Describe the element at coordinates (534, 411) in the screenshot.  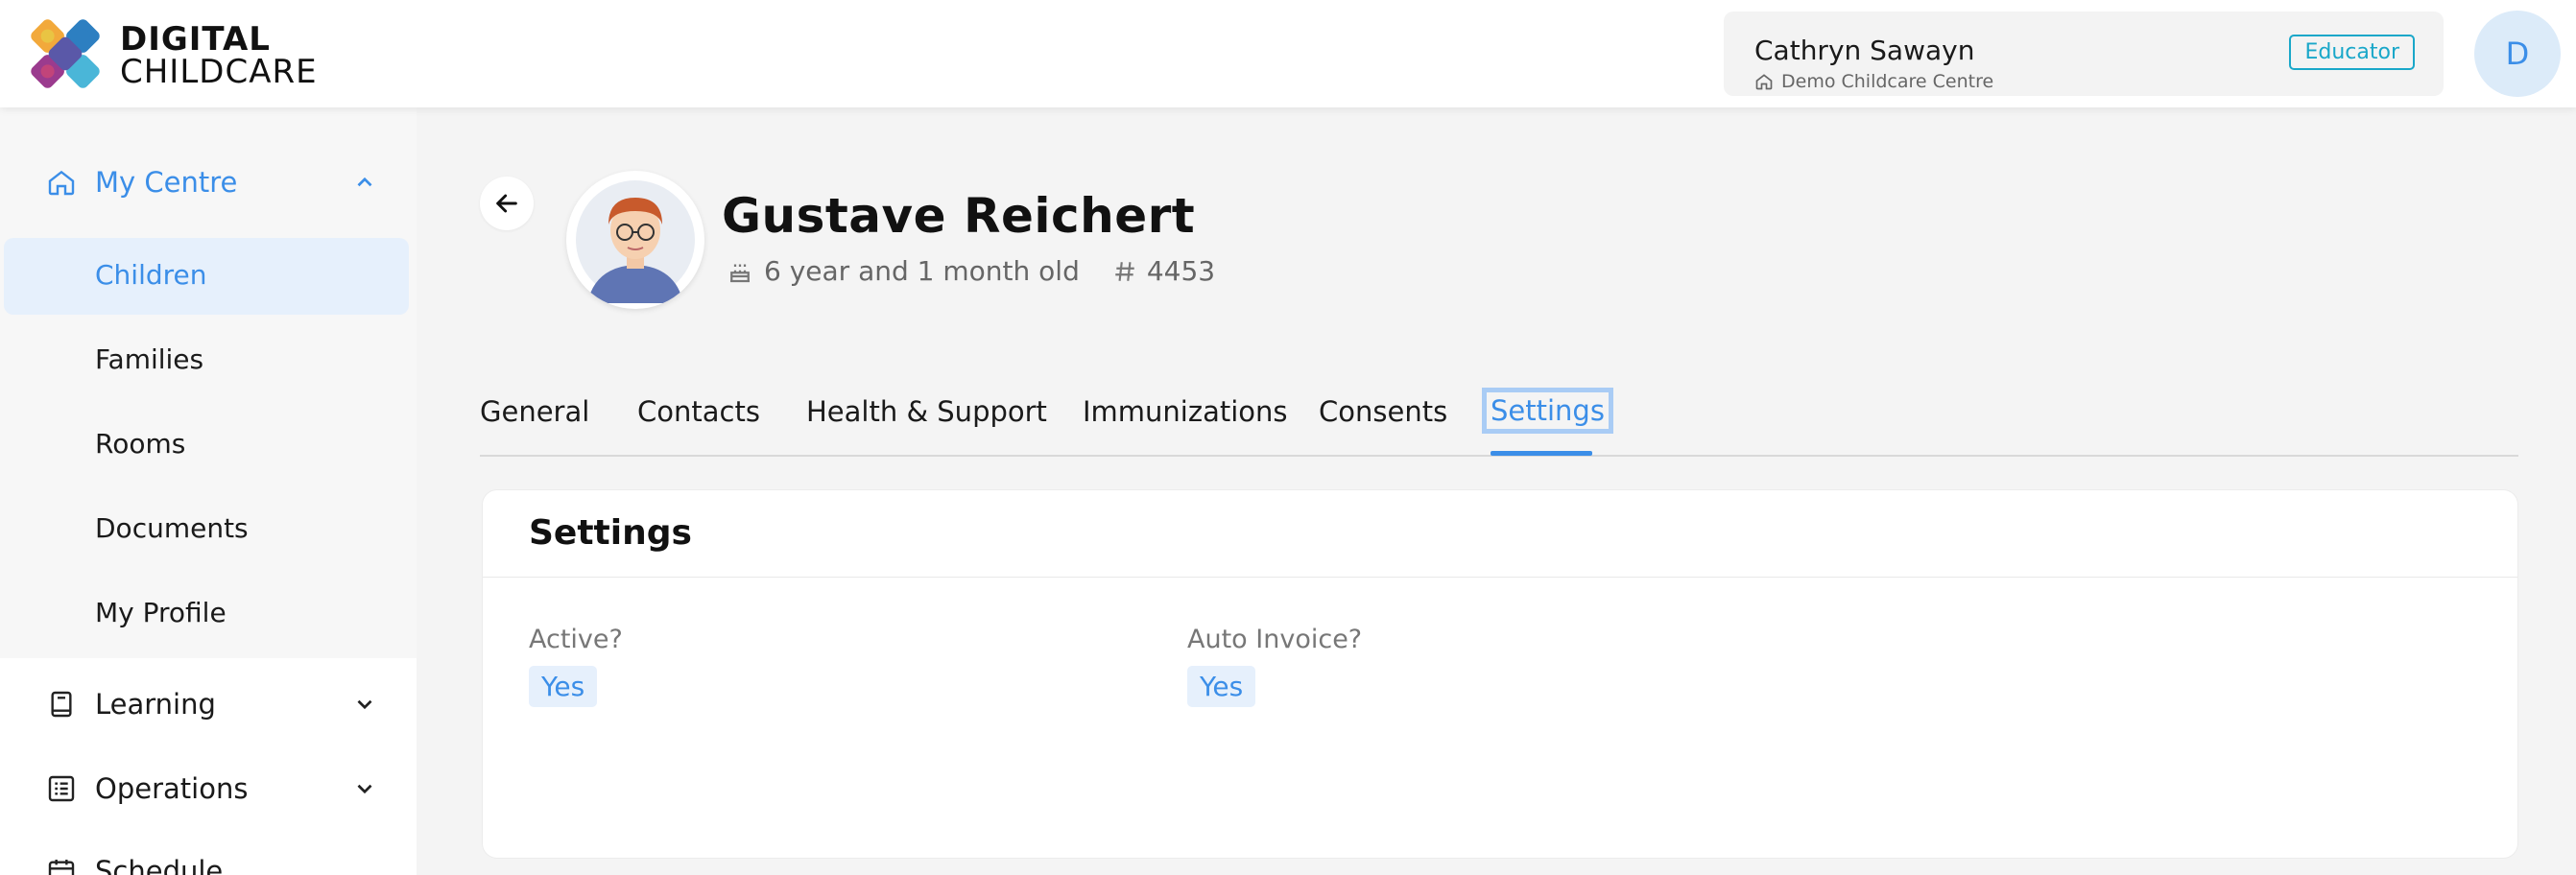
I see `tab-general: General` at that location.